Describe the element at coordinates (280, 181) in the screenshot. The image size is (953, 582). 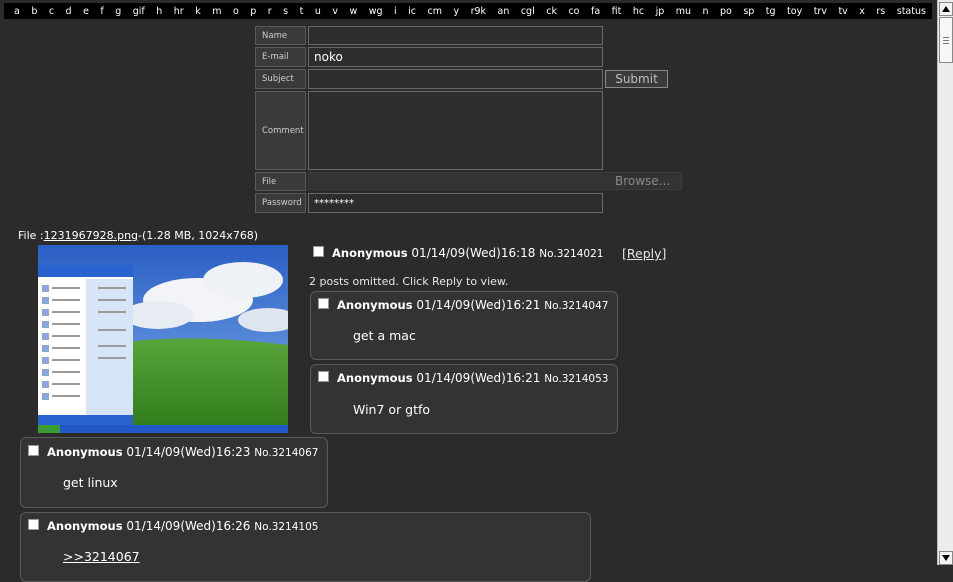
I see `file-label: File` at that location.